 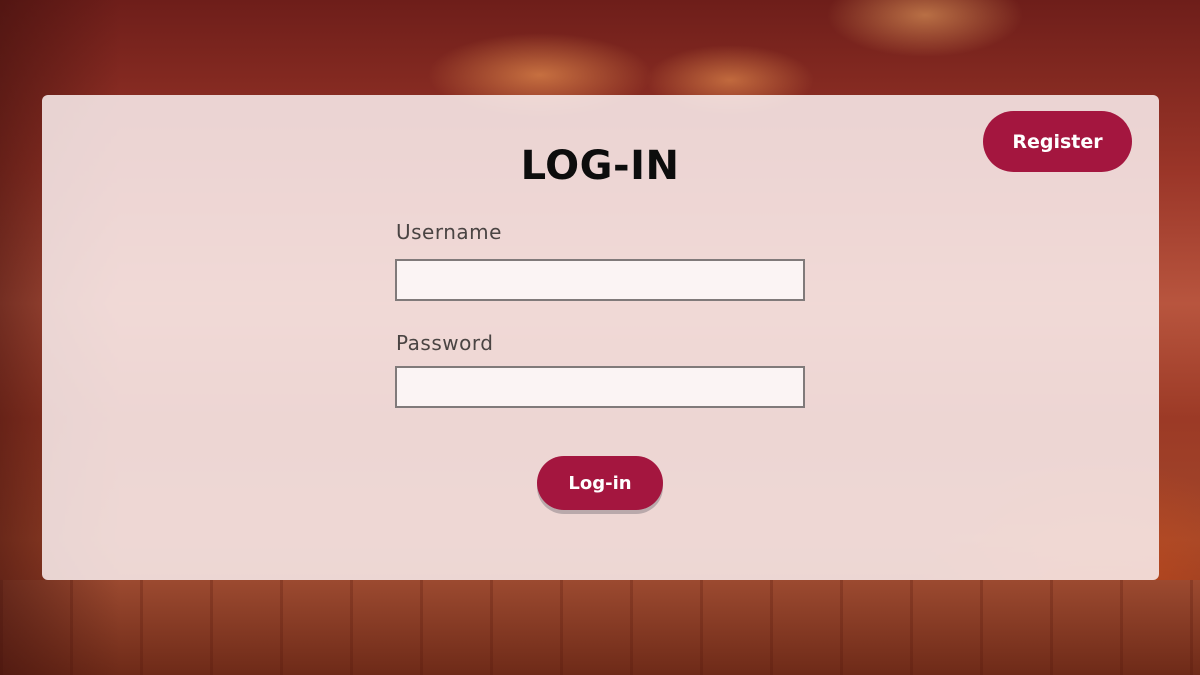 What do you see at coordinates (600, 166) in the screenshot?
I see `page-title: LOG-IN` at bounding box center [600, 166].